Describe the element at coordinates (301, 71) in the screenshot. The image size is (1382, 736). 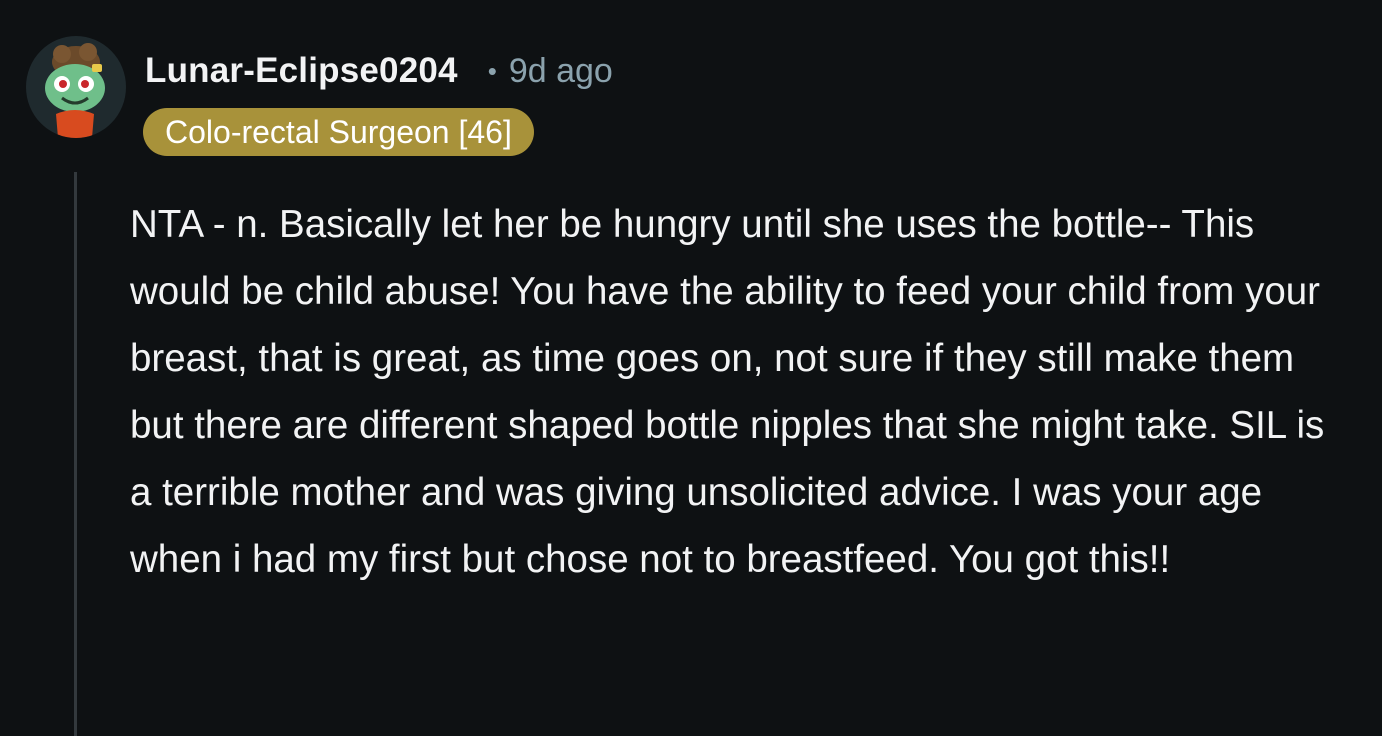
I see `author-username: Lunar-Eclipse0204` at that location.